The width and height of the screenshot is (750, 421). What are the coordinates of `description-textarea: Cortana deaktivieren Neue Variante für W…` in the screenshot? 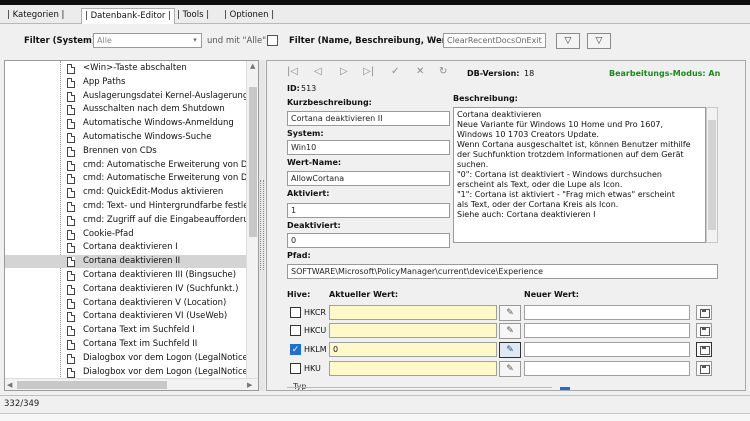 It's located at (579, 175).